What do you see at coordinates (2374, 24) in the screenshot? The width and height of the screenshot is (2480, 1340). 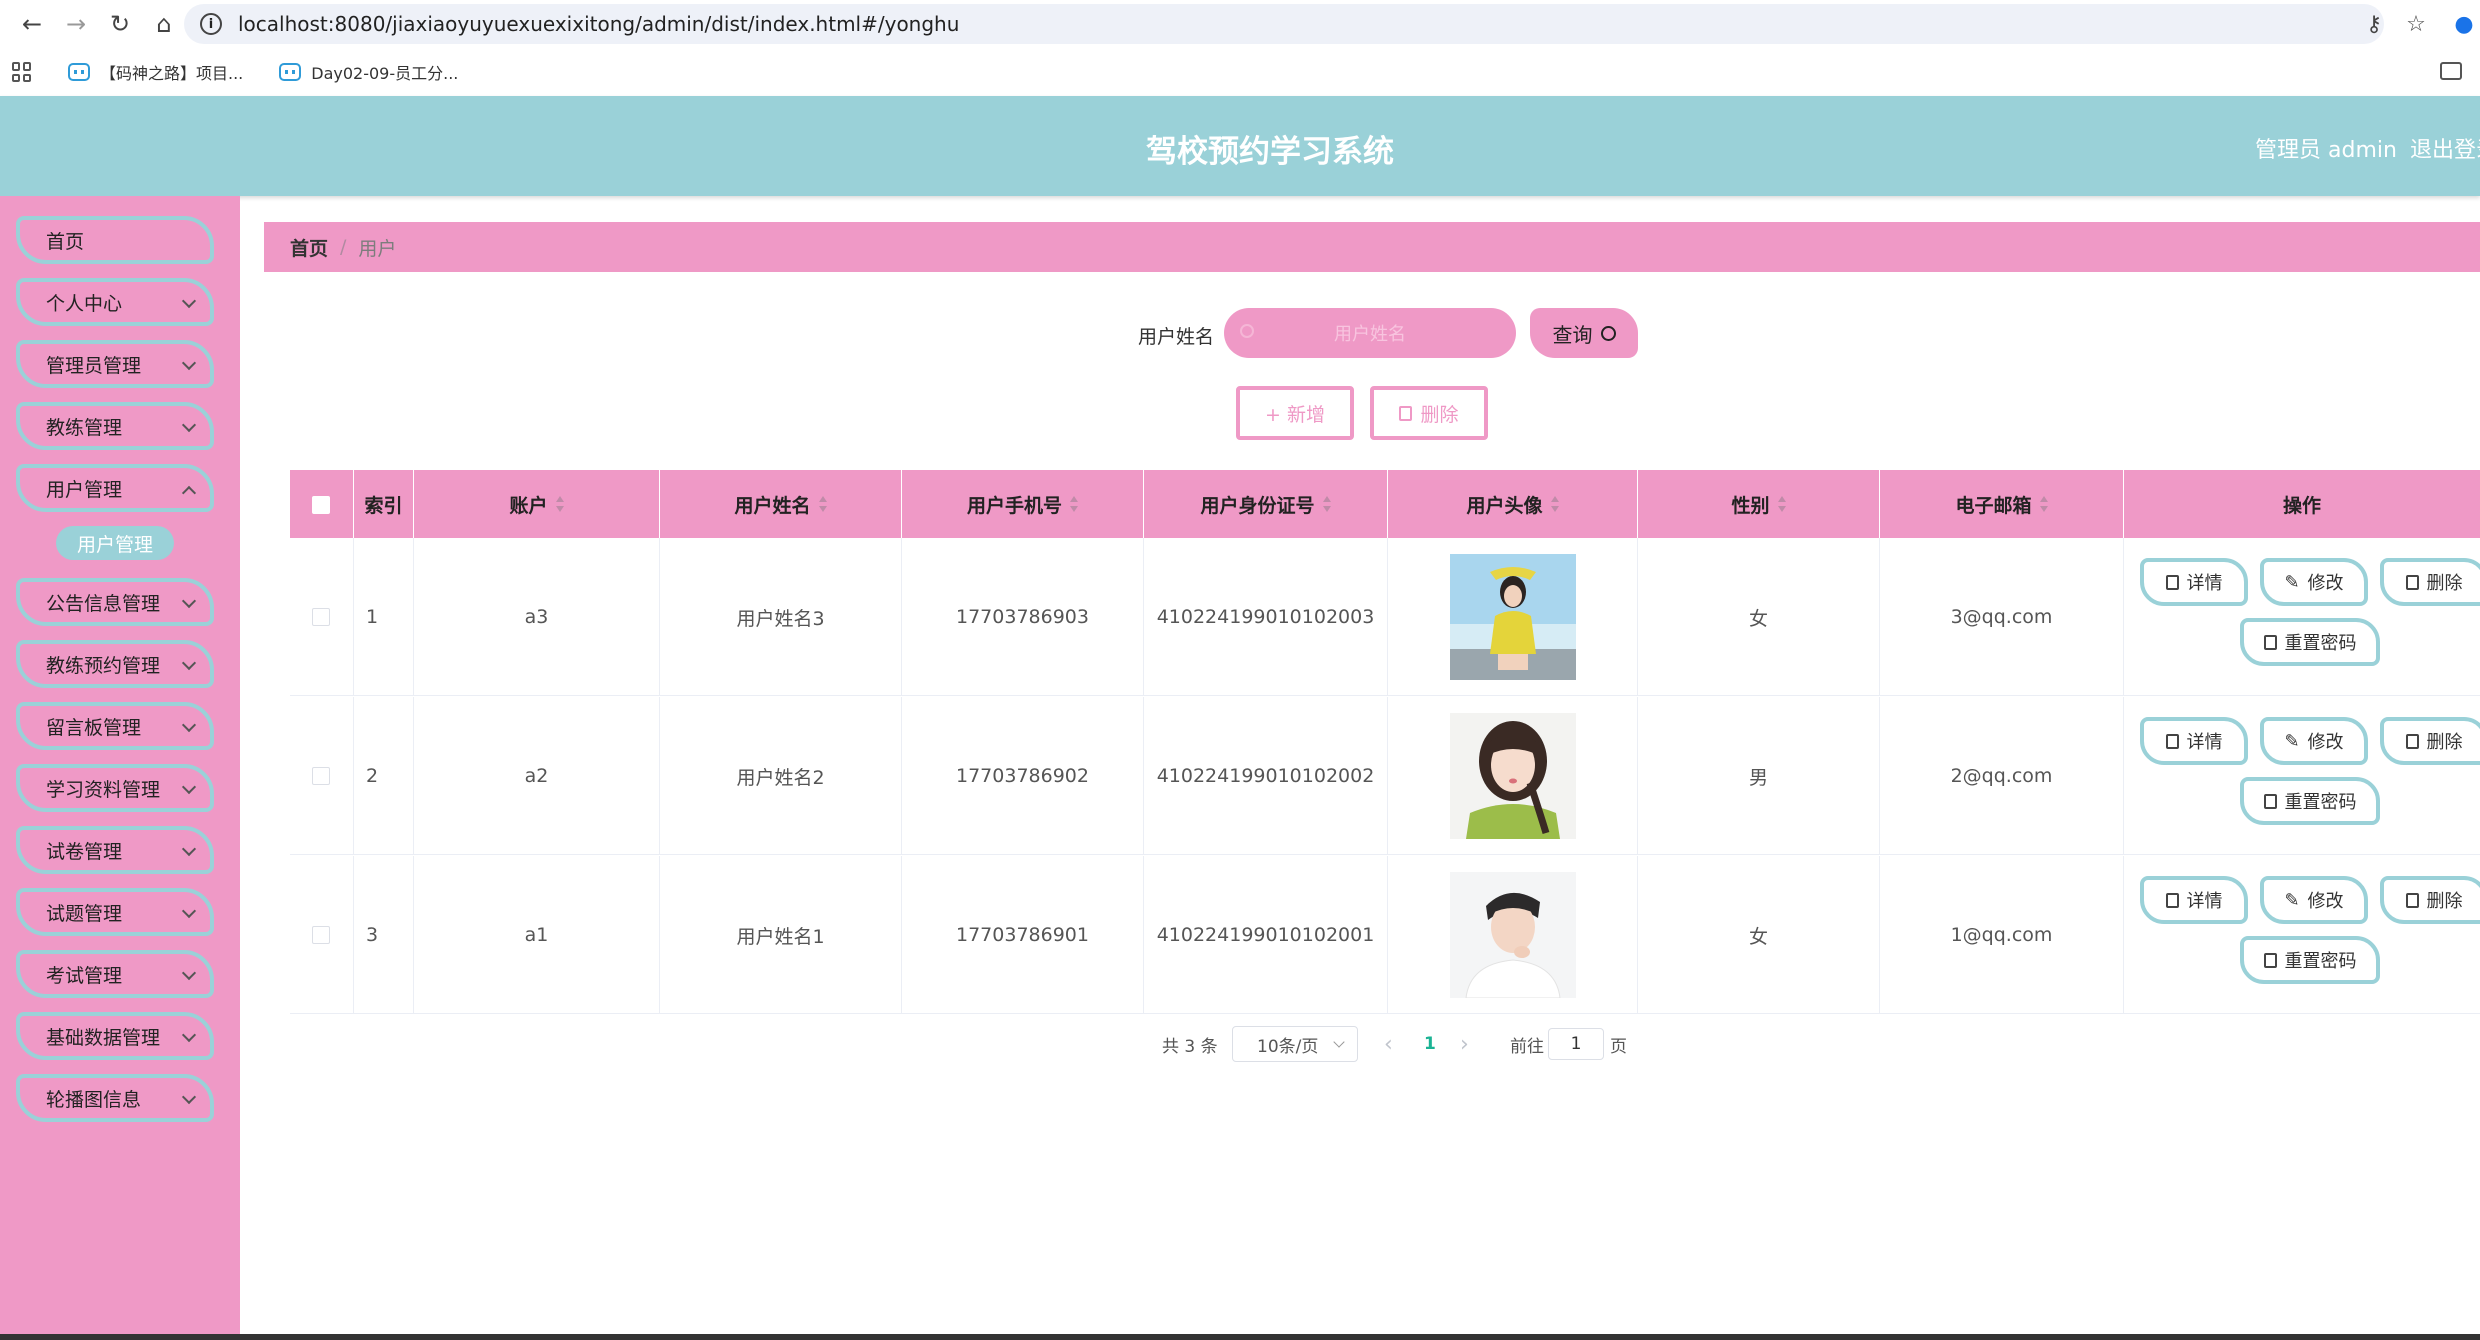 I see `key-icon: ⚷` at bounding box center [2374, 24].